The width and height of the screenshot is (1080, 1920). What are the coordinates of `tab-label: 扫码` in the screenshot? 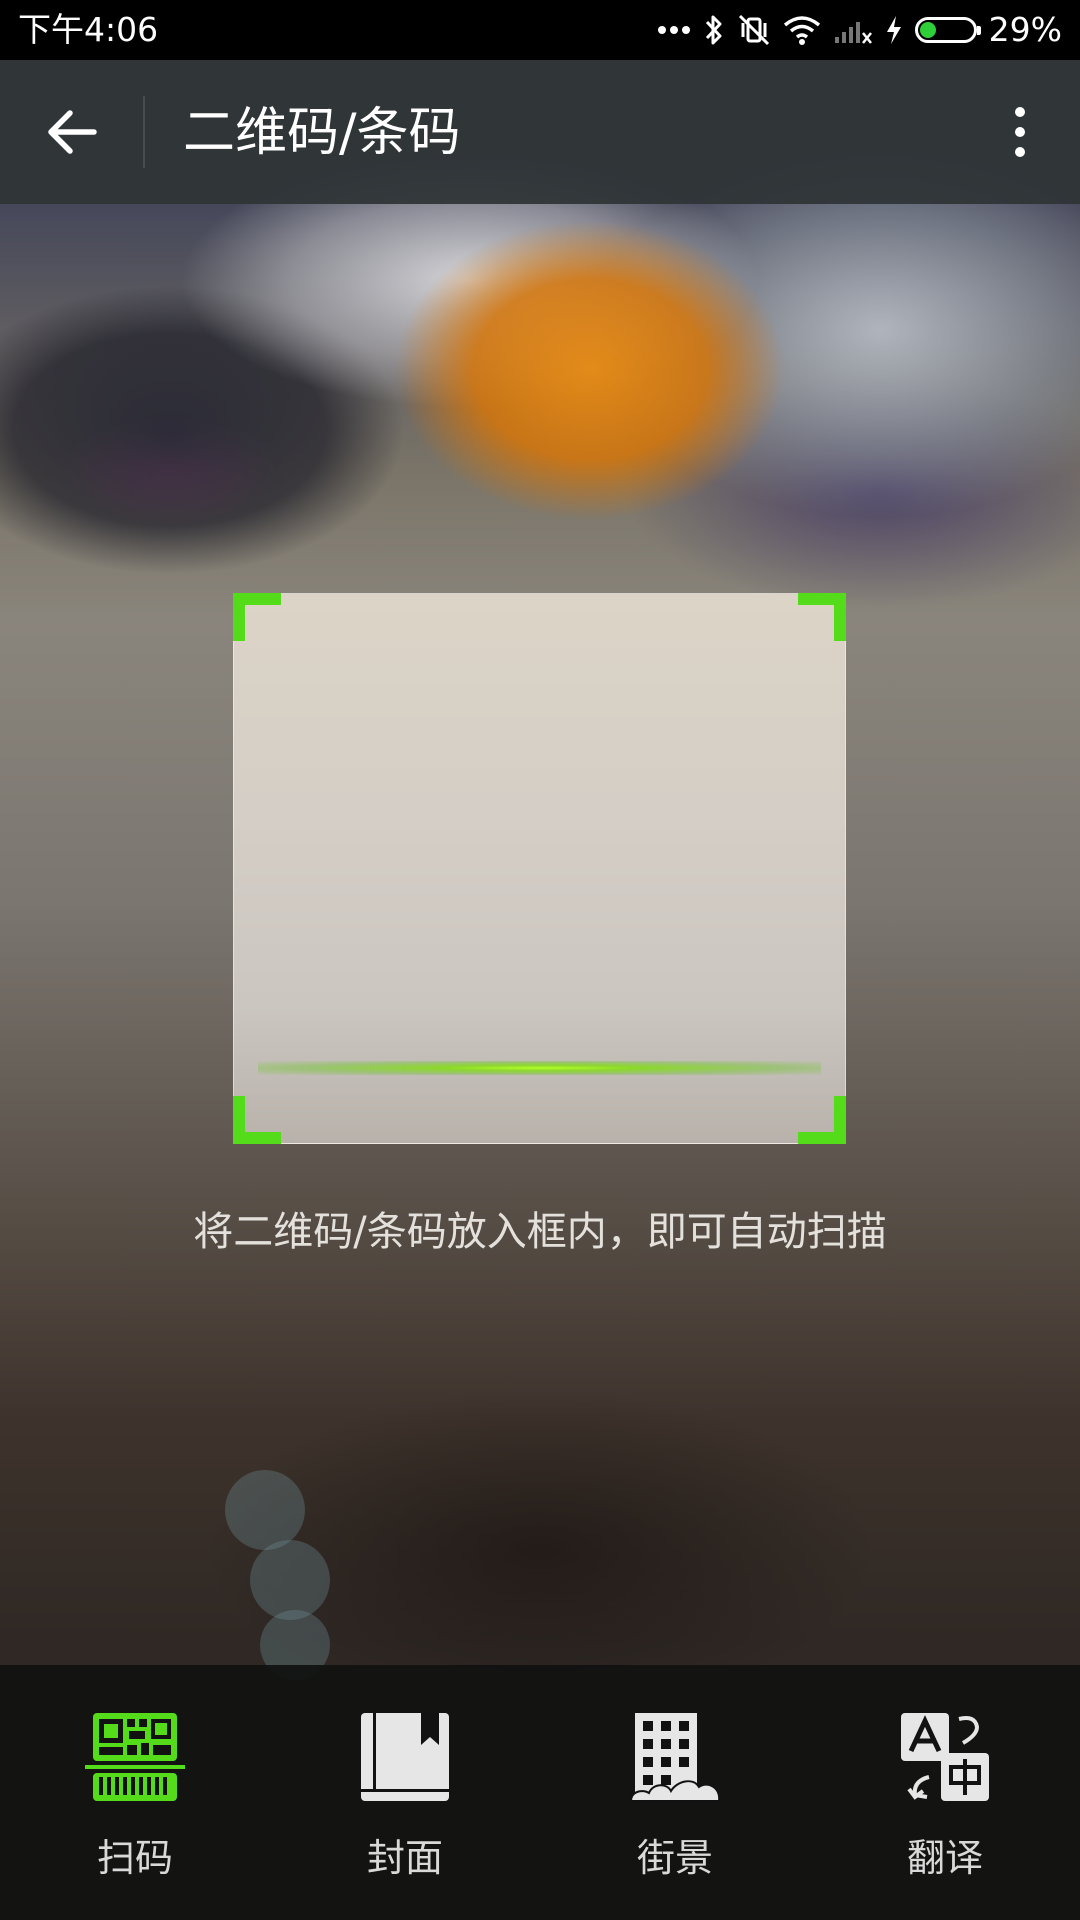 It's located at (134, 1858).